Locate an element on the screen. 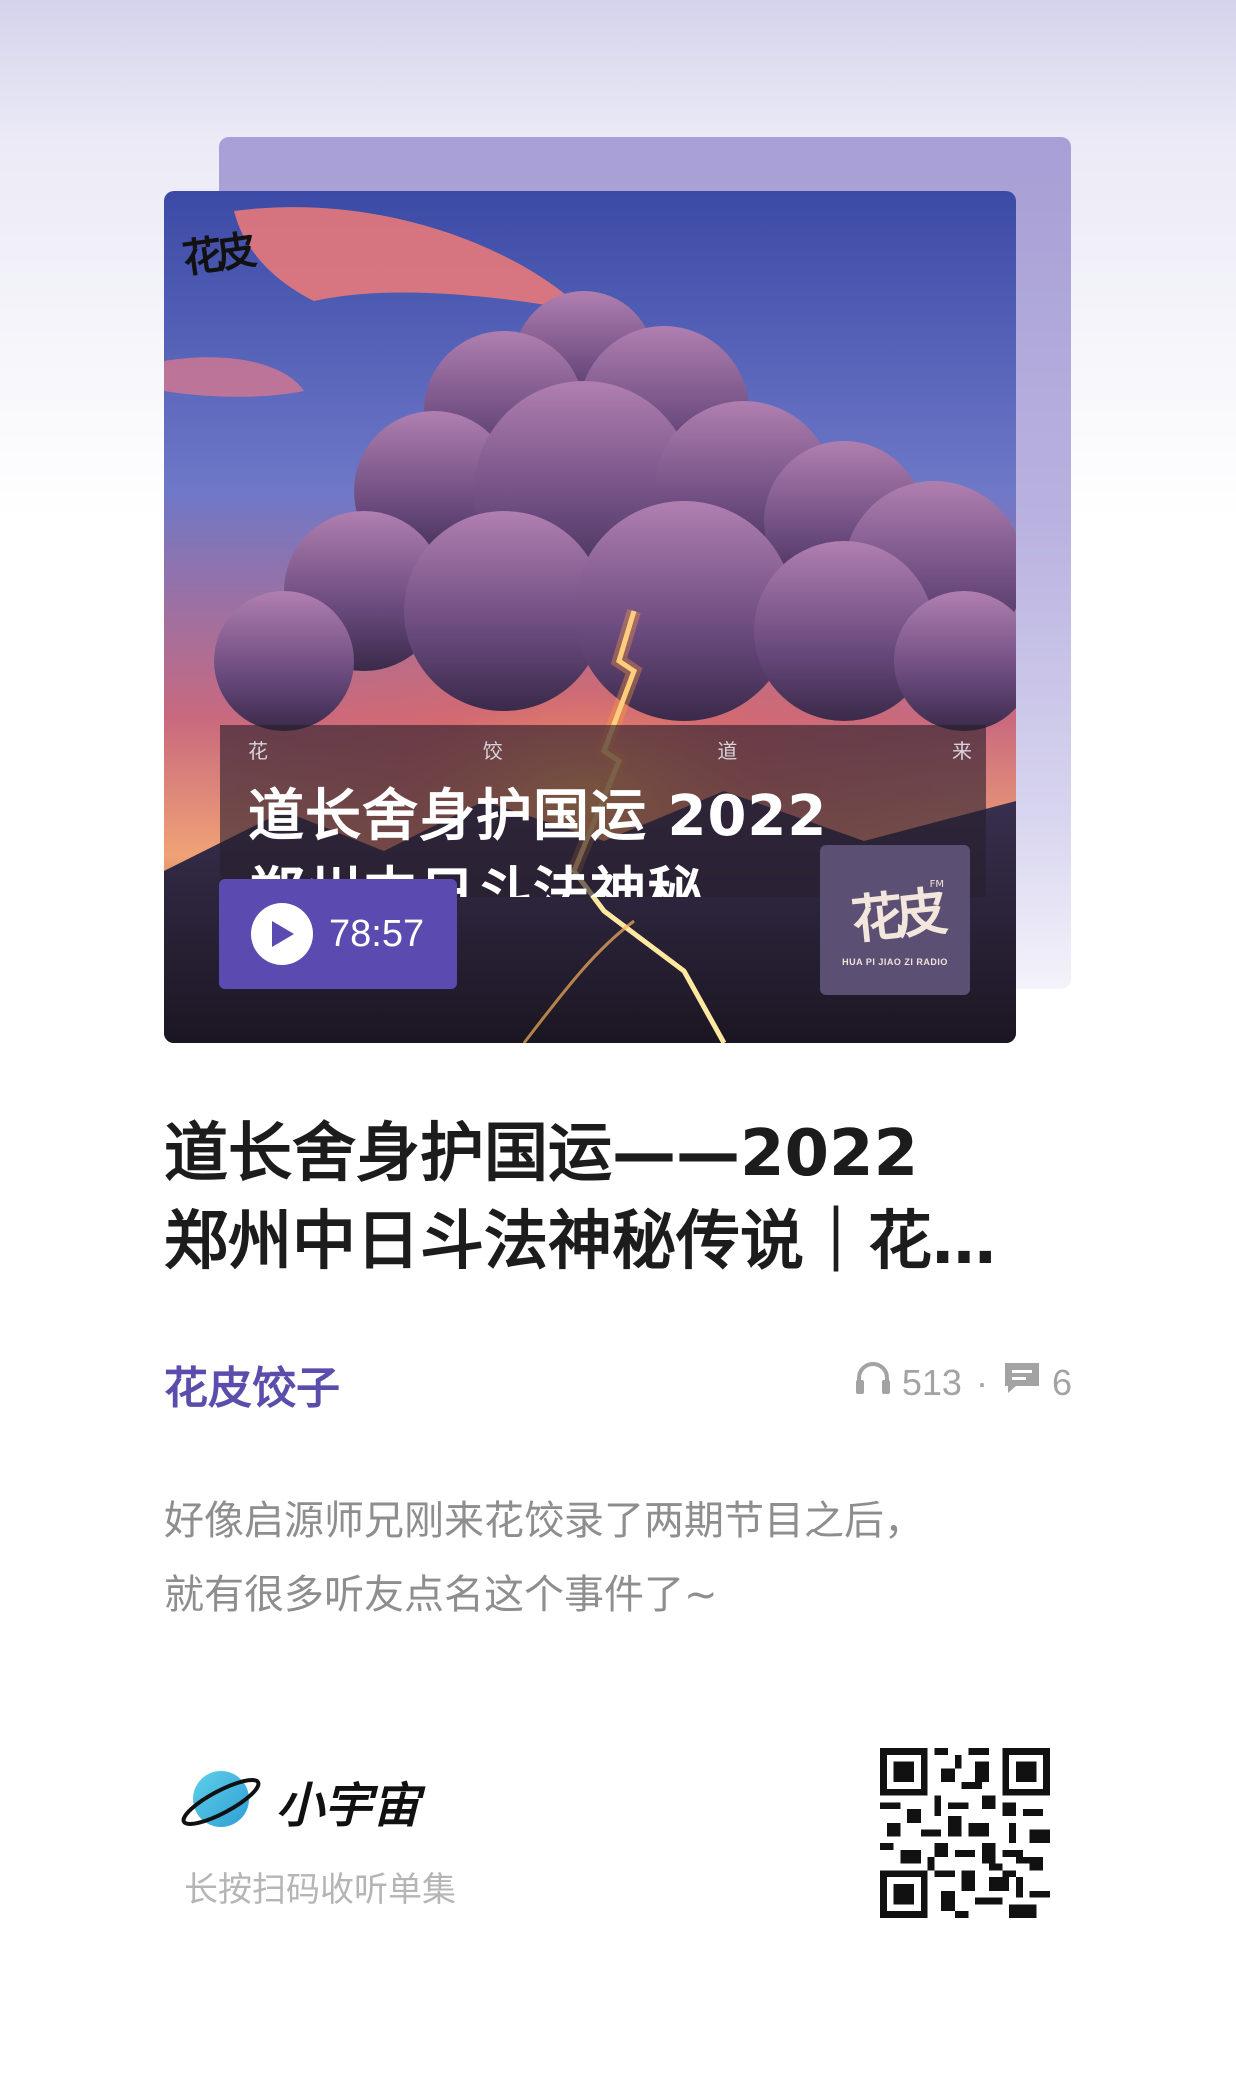 This screenshot has width=1236, height=2073. station-subtitle: HUA PI JIAO ZI RADIO is located at coordinates (895, 961).